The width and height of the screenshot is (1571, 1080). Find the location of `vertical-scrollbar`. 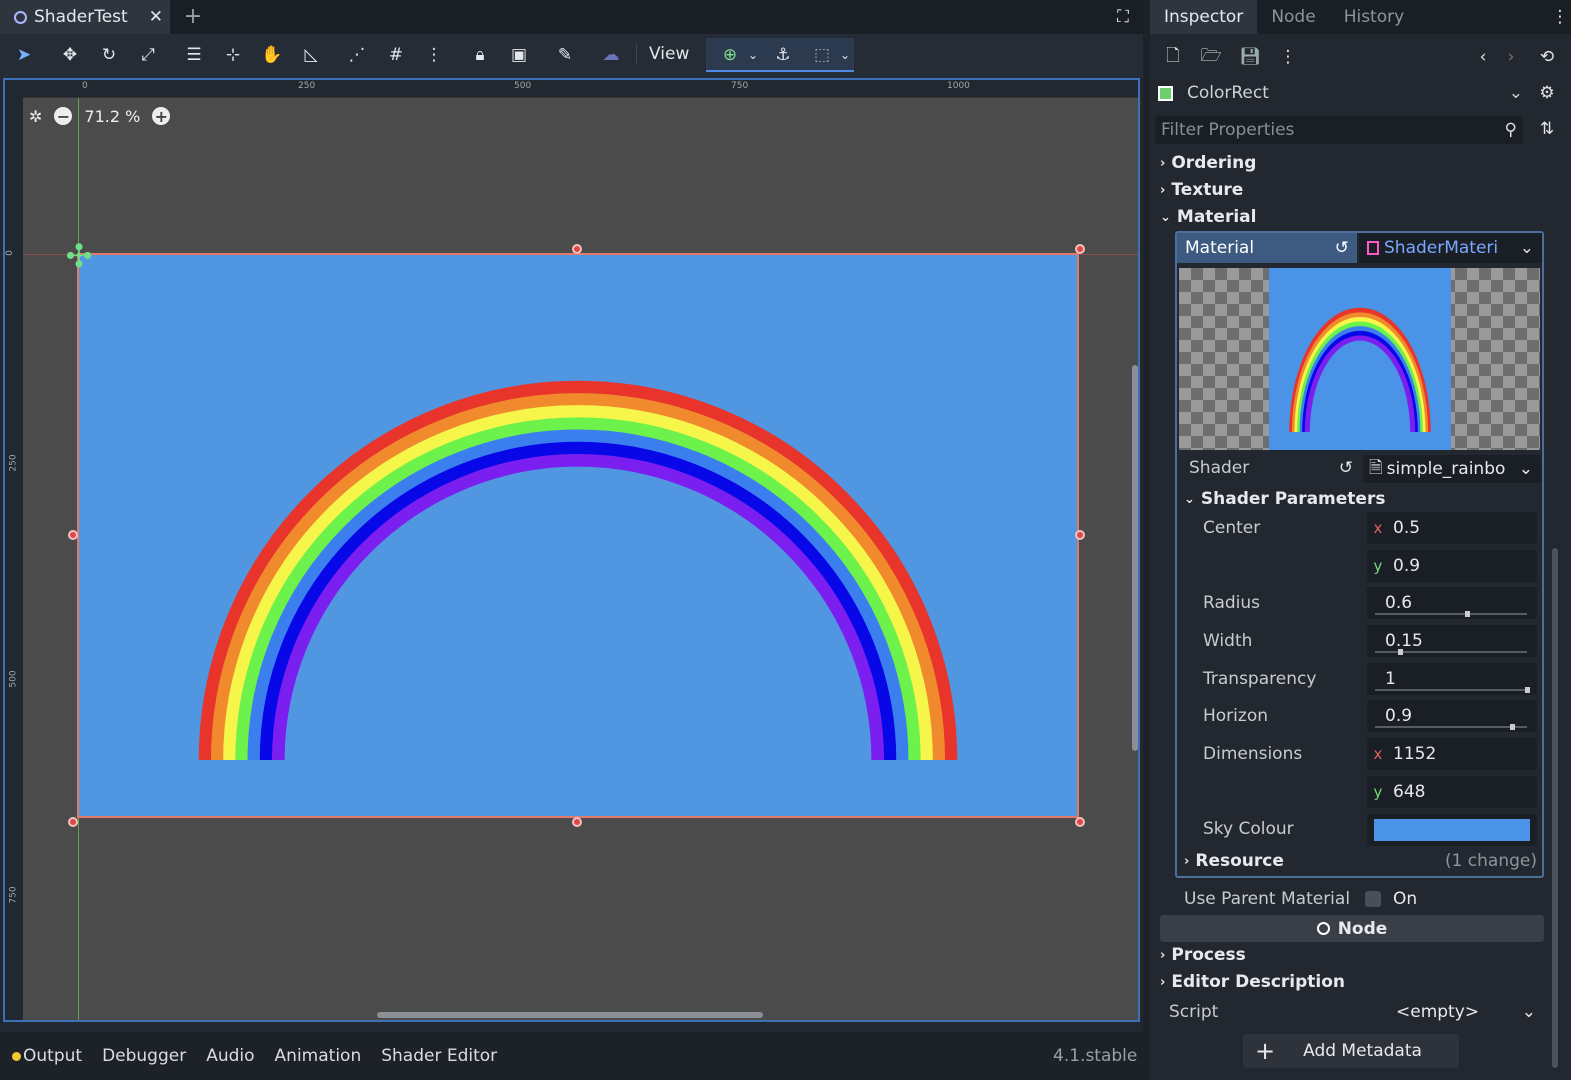

vertical-scrollbar is located at coordinates (1135, 558).